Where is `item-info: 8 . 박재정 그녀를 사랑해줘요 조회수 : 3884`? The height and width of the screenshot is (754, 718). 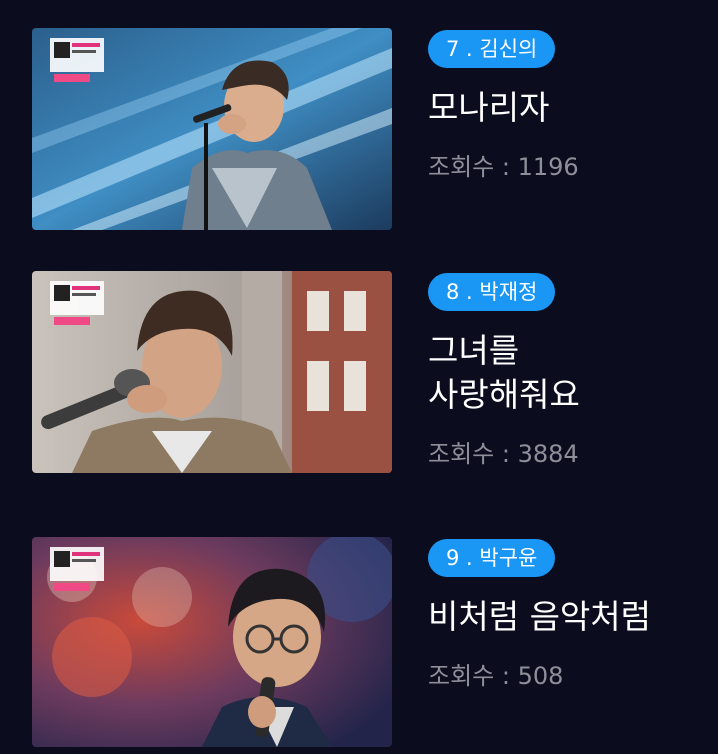
item-info: 8 . 박재정 그녀를 사랑해줘요 조회수 : 3884 is located at coordinates (504, 371).